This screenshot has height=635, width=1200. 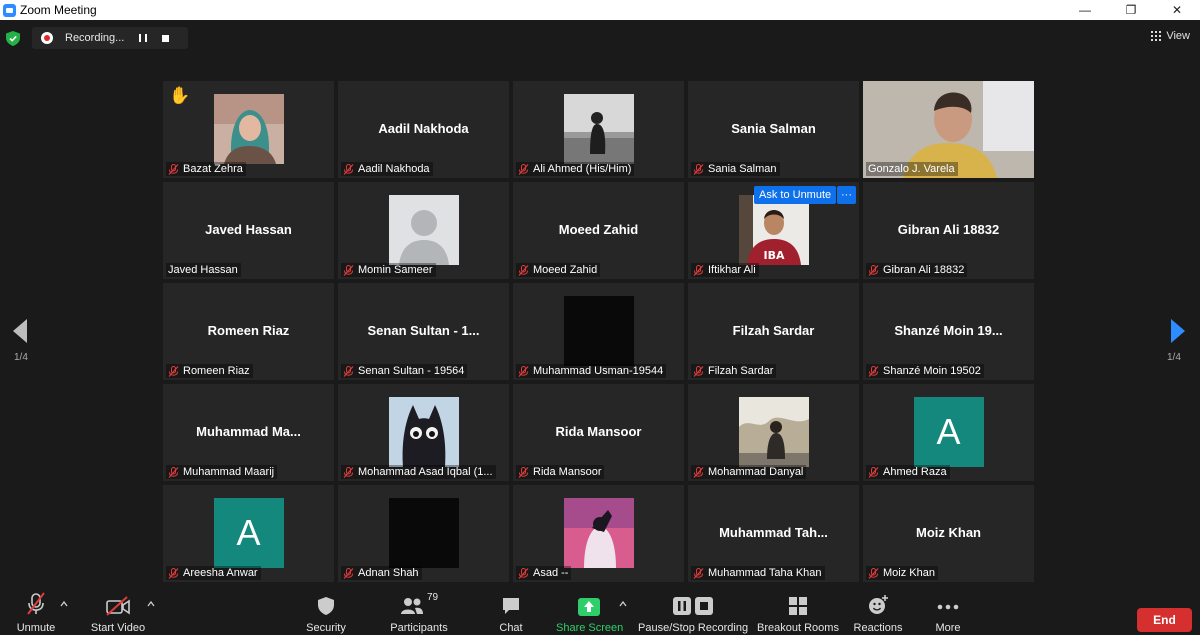 What do you see at coordinates (423, 331) in the screenshot?
I see `participant-tile: Senan Sultan - 1... Senan Sultan - 19564` at bounding box center [423, 331].